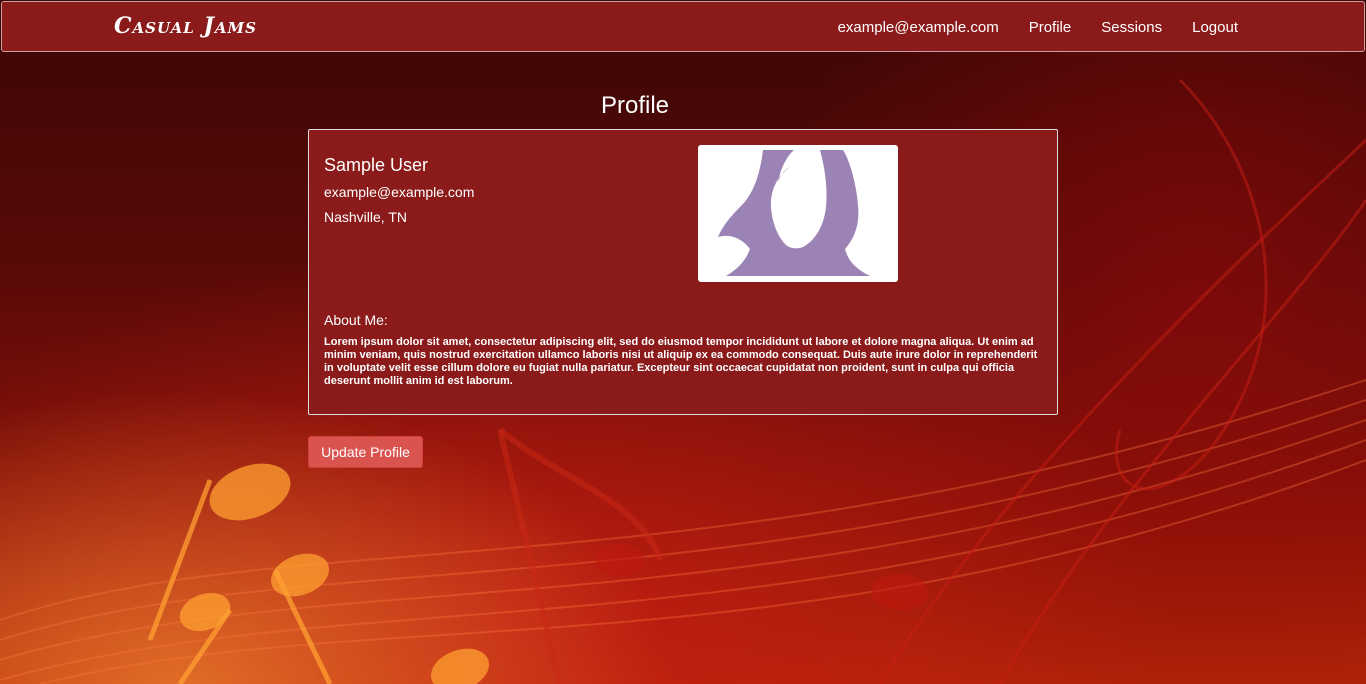 The width and height of the screenshot is (1366, 684). I want to click on brand-logo: Casual Jams, so click(185, 26).